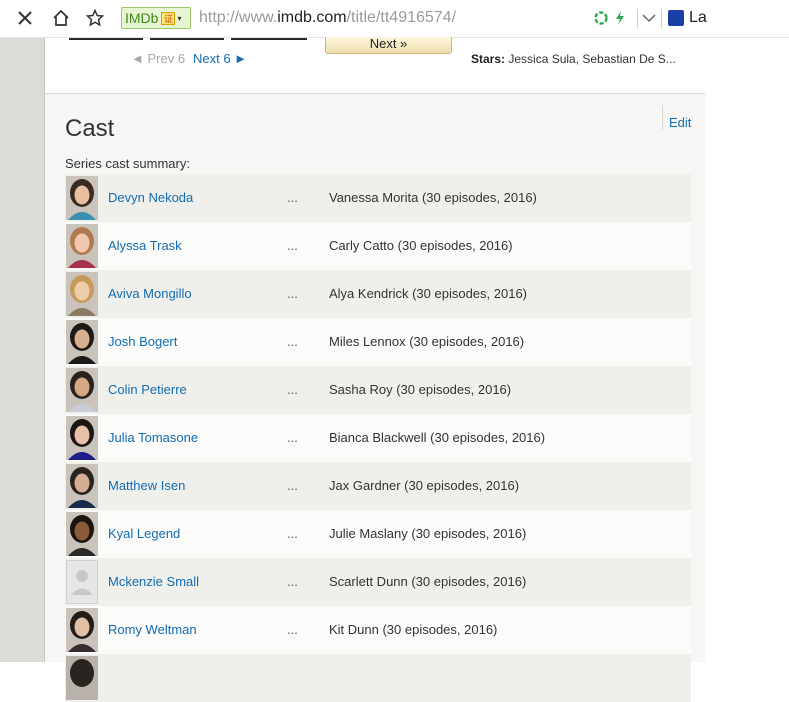 This screenshot has width=789, height=702. Describe the element at coordinates (142, 341) in the screenshot. I see `actor-link: Josh Bogert` at that location.